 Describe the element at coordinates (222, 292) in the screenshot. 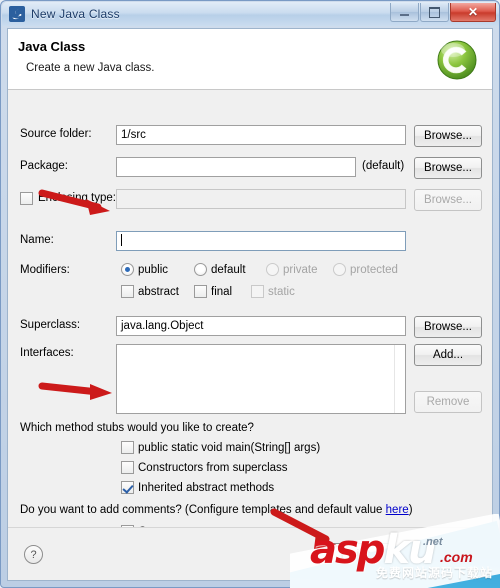

I see `modifier-label-final: final` at that location.